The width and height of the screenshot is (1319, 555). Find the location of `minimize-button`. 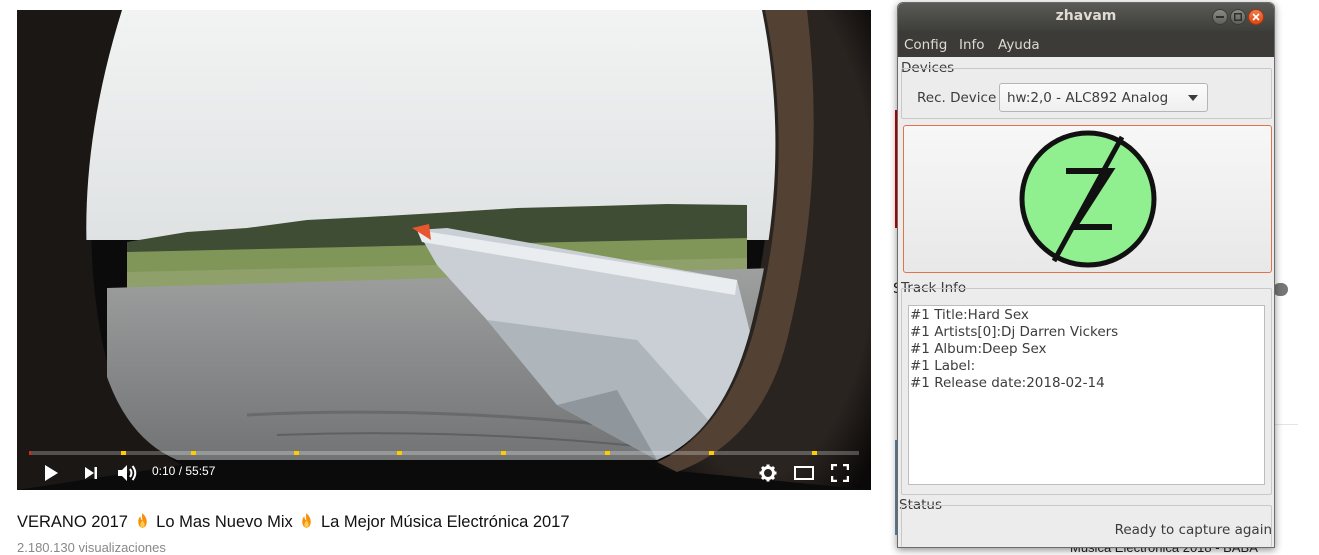

minimize-button is located at coordinates (1220, 17).